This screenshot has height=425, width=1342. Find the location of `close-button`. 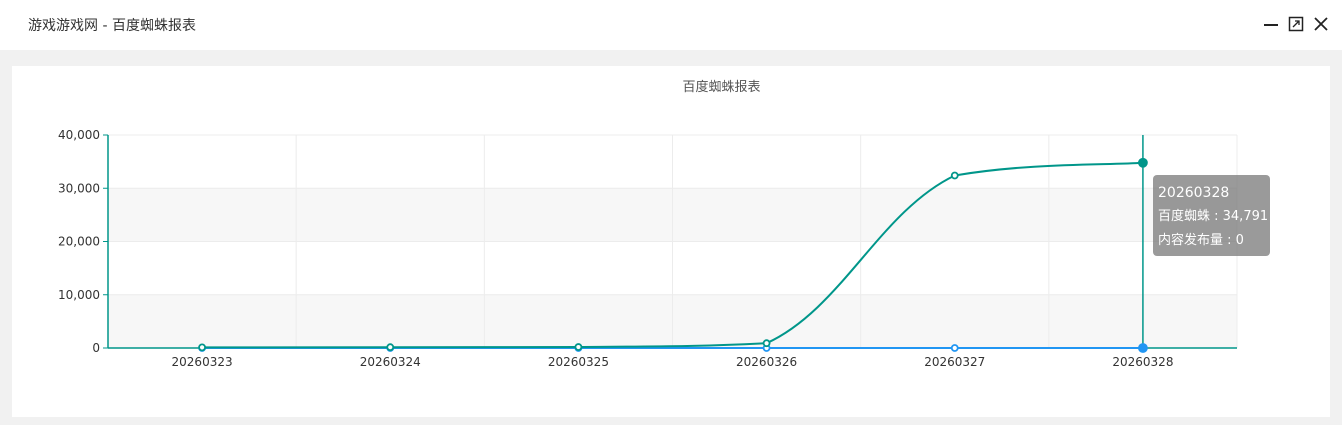

close-button is located at coordinates (1321, 24).